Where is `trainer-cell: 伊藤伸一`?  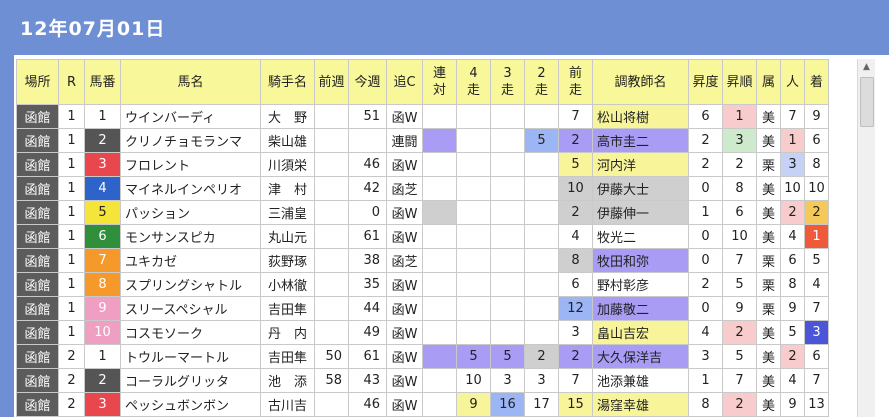 trainer-cell: 伊藤伸一 is located at coordinates (640, 212).